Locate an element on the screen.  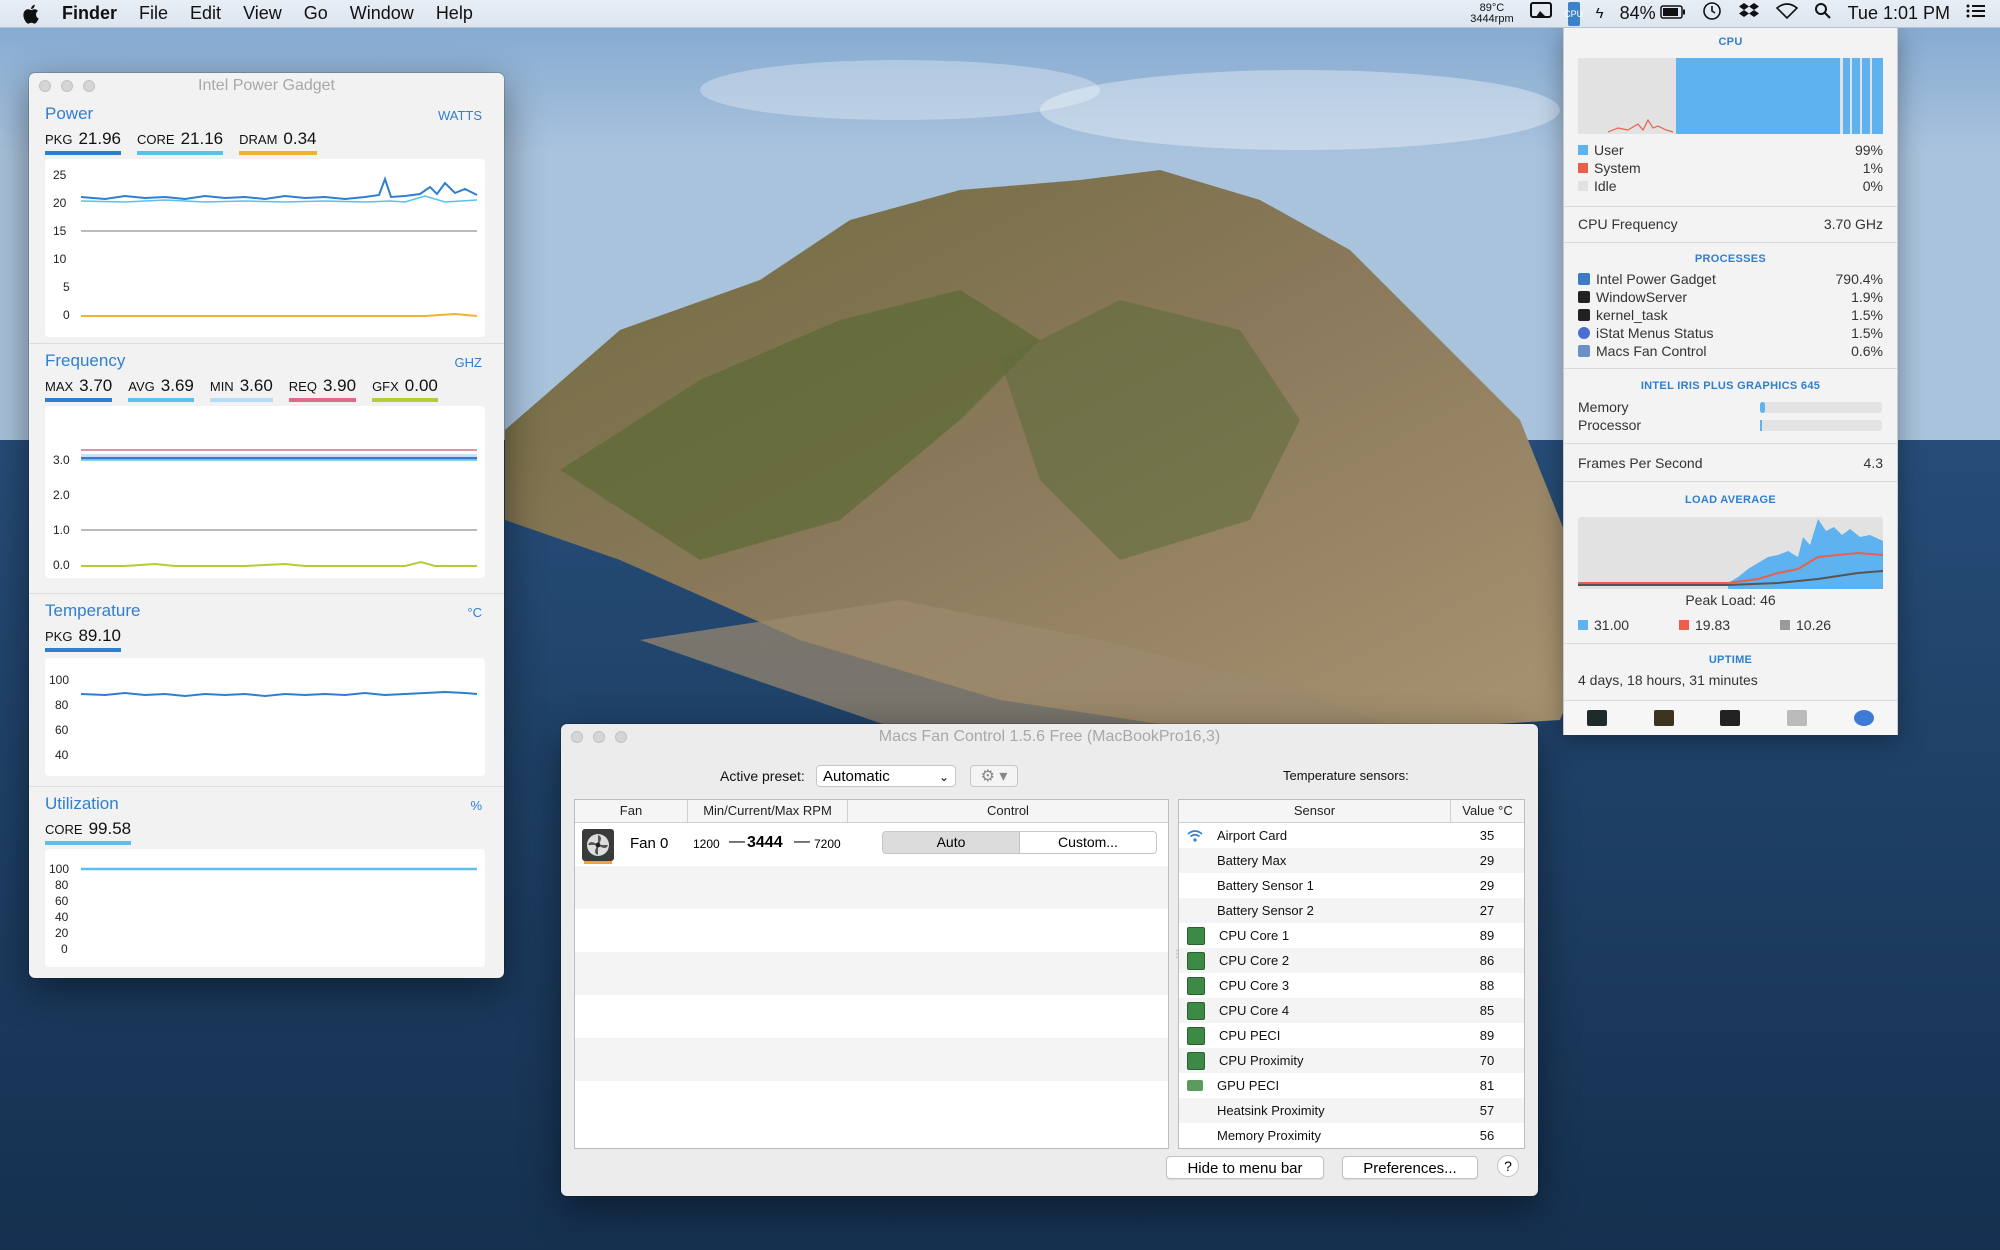
temperature-metrics: PKG 89.10 is located at coordinates (91, 639).